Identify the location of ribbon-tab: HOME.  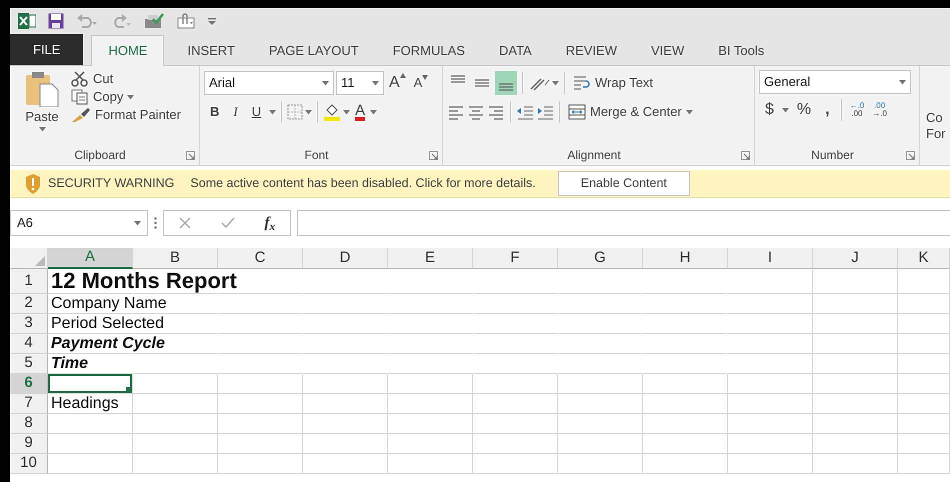
(127, 50).